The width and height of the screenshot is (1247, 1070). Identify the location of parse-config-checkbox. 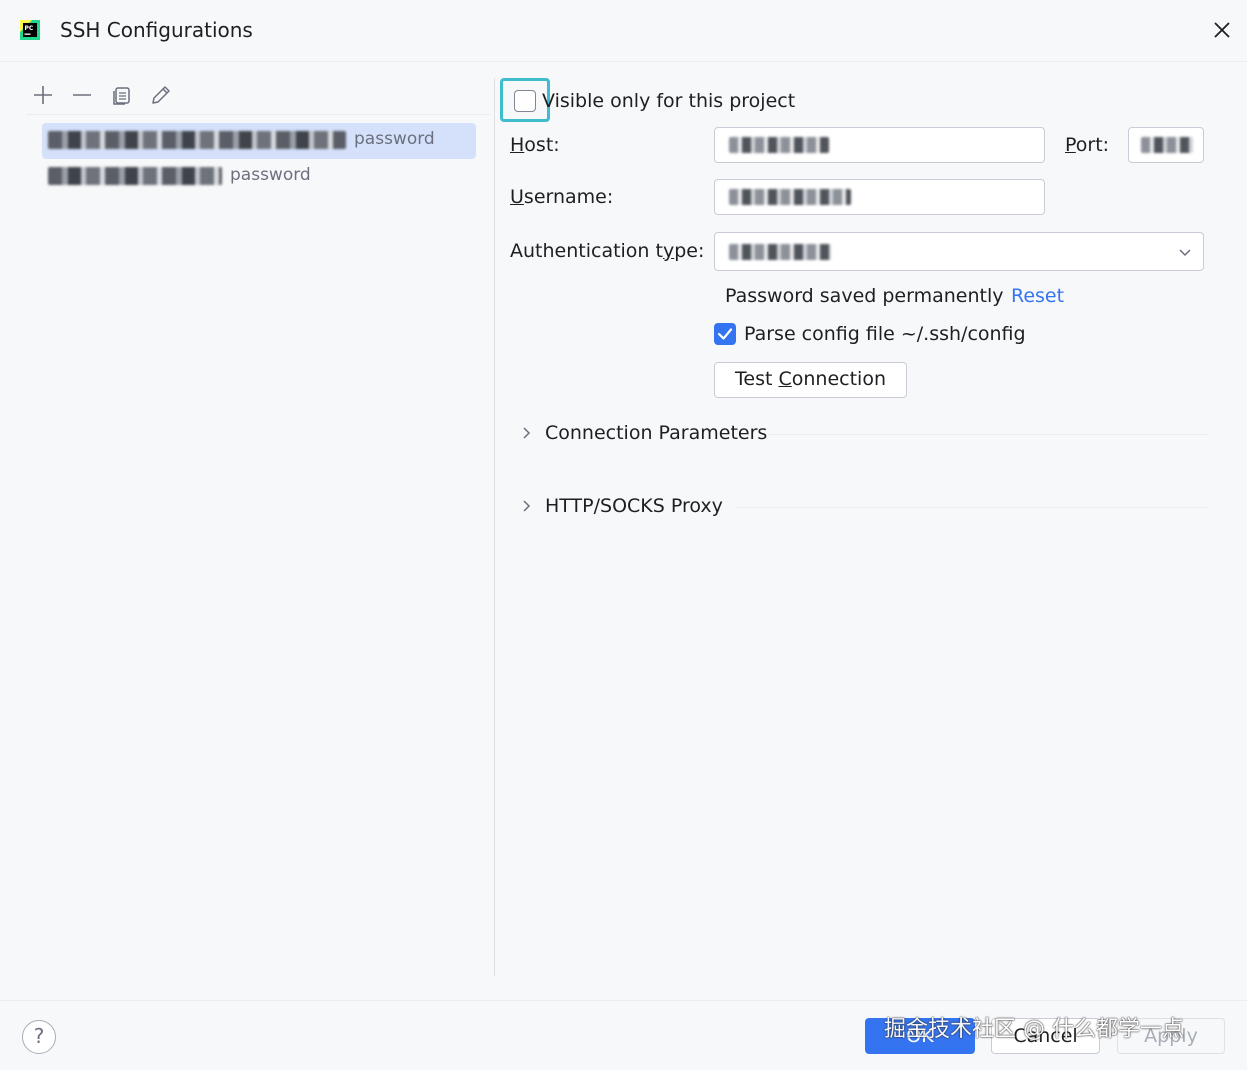
(725, 334).